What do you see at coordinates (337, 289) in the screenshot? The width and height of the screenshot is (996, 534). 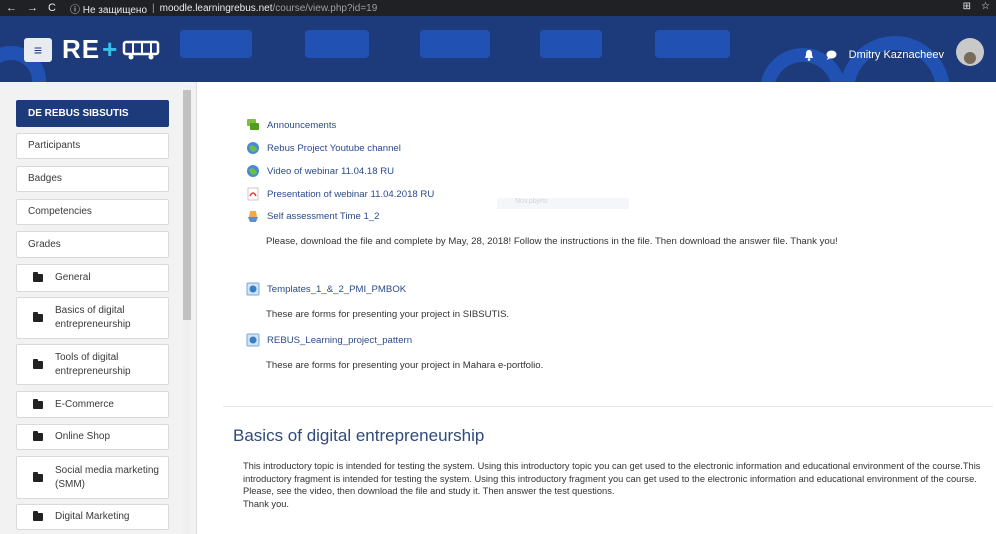 I see `resource-label: Templates_1_&_2_PMI_PMBOK` at bounding box center [337, 289].